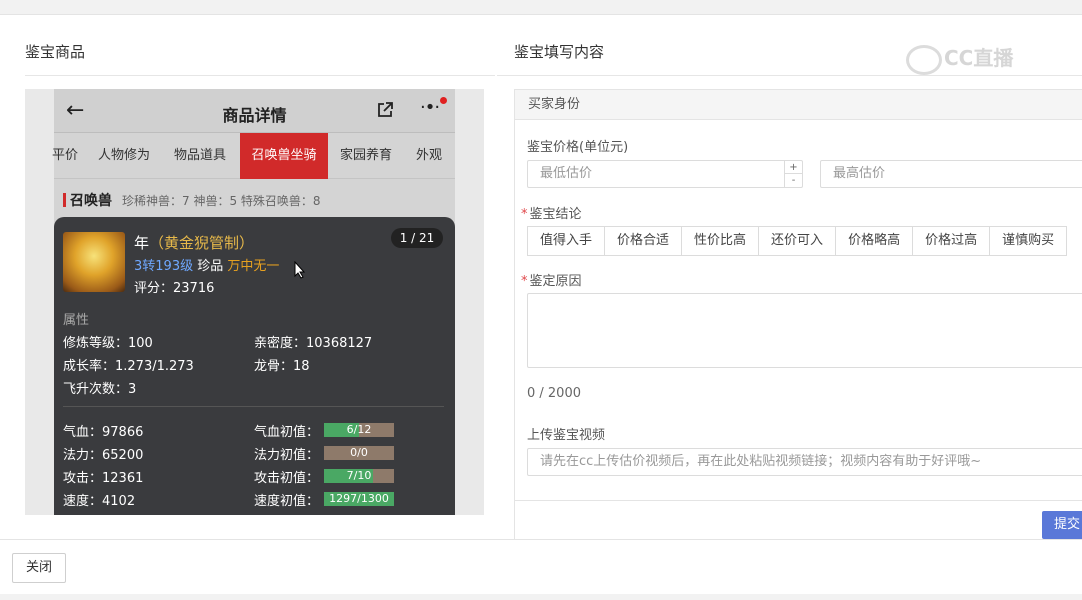 The height and width of the screenshot is (600, 1082). I want to click on tab-home: 家园养育, so click(366, 156).